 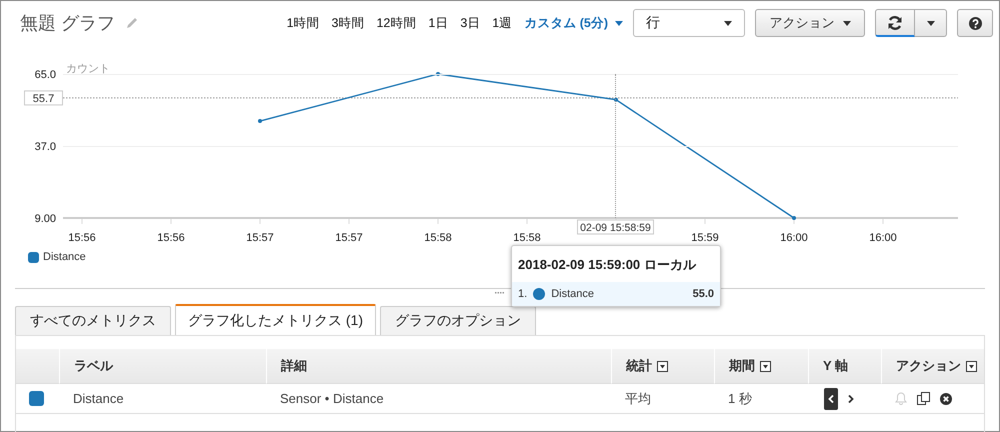 What do you see at coordinates (523, 294) in the screenshot?
I see `tooltip-index: 1.` at bounding box center [523, 294].